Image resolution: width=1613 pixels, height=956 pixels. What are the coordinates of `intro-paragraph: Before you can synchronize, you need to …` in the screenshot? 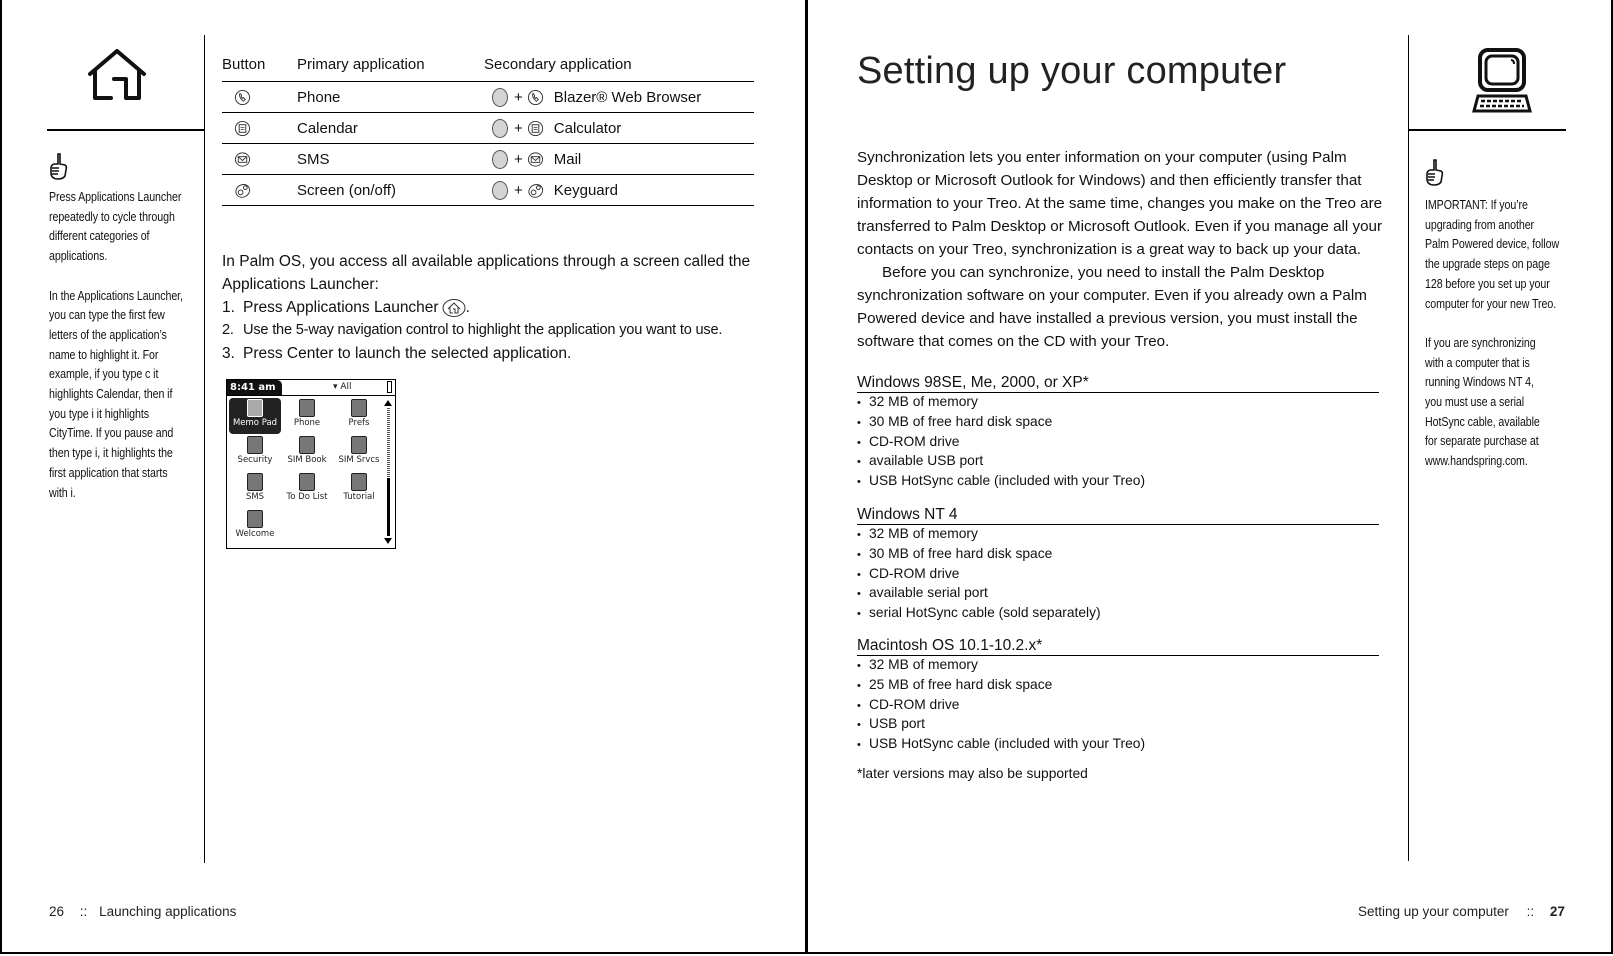 It's located at (1112, 307).